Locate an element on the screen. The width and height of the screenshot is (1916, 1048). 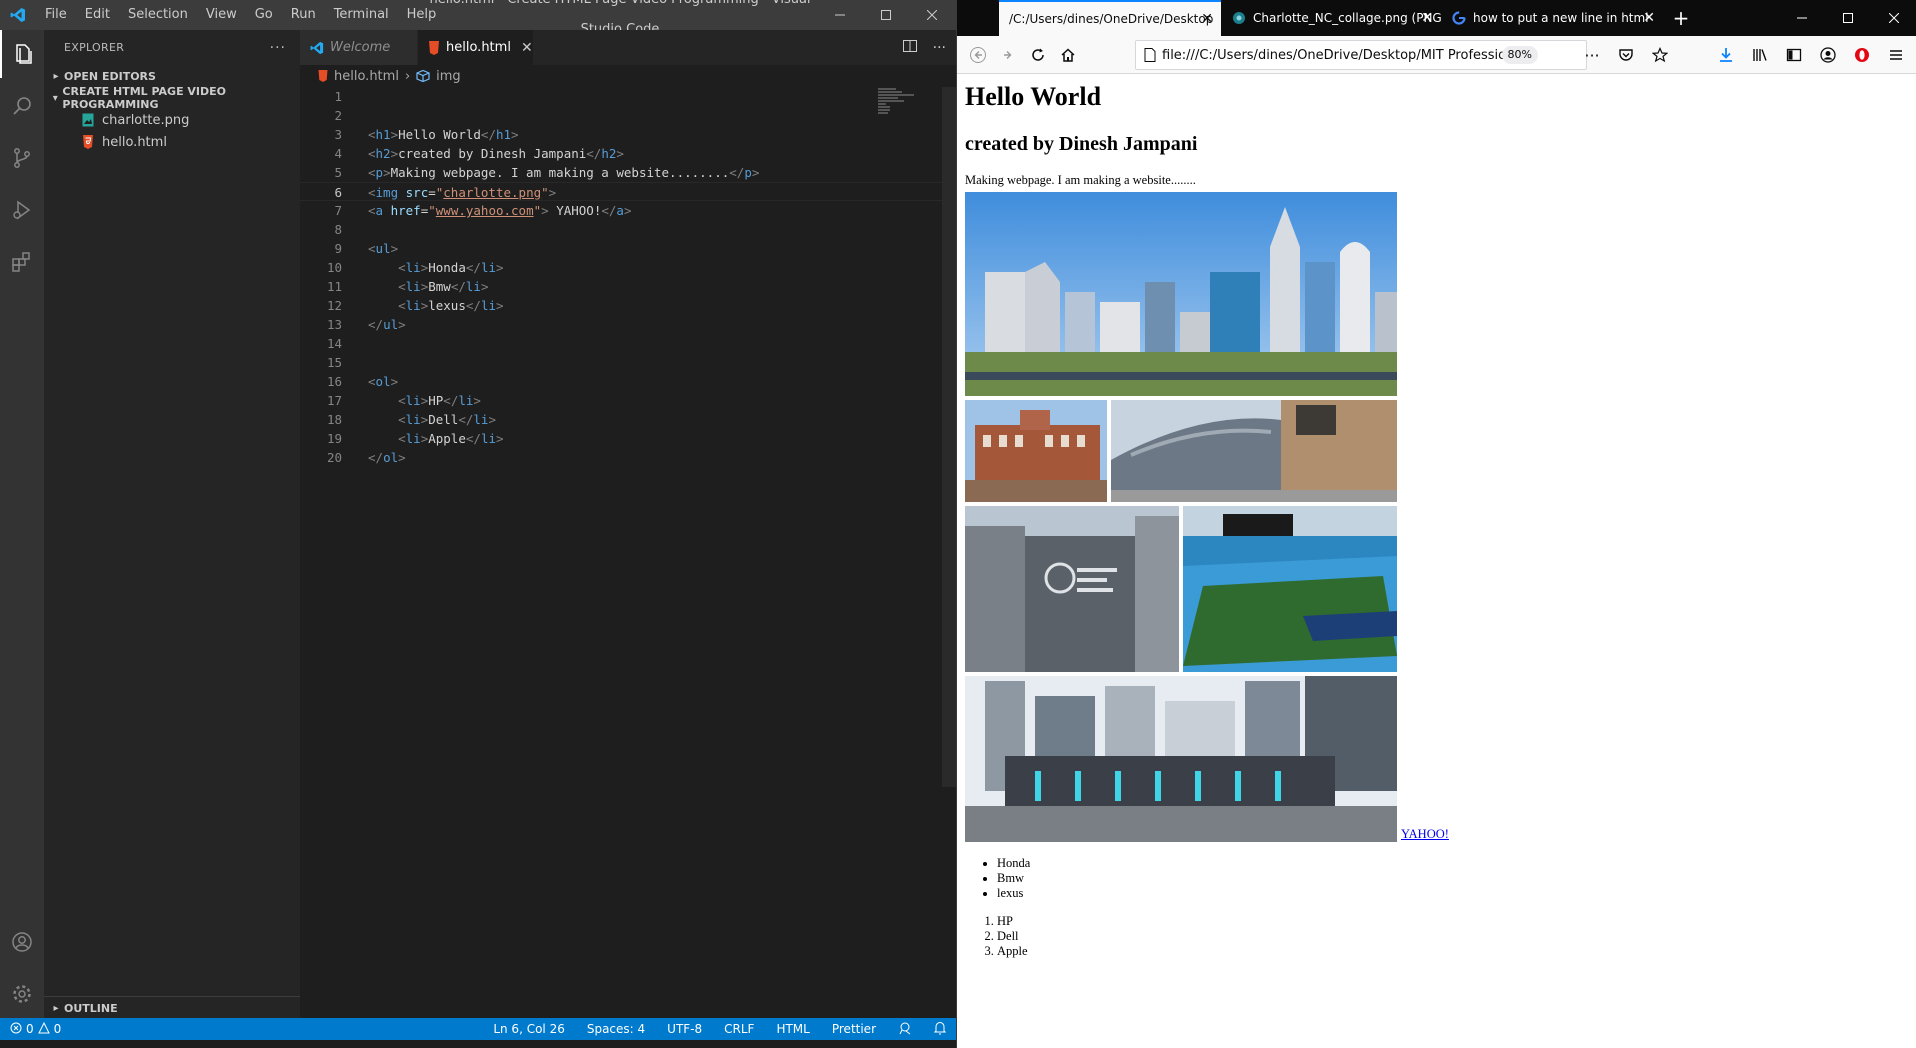
new-tab-button: + is located at coordinates (1681, 18).